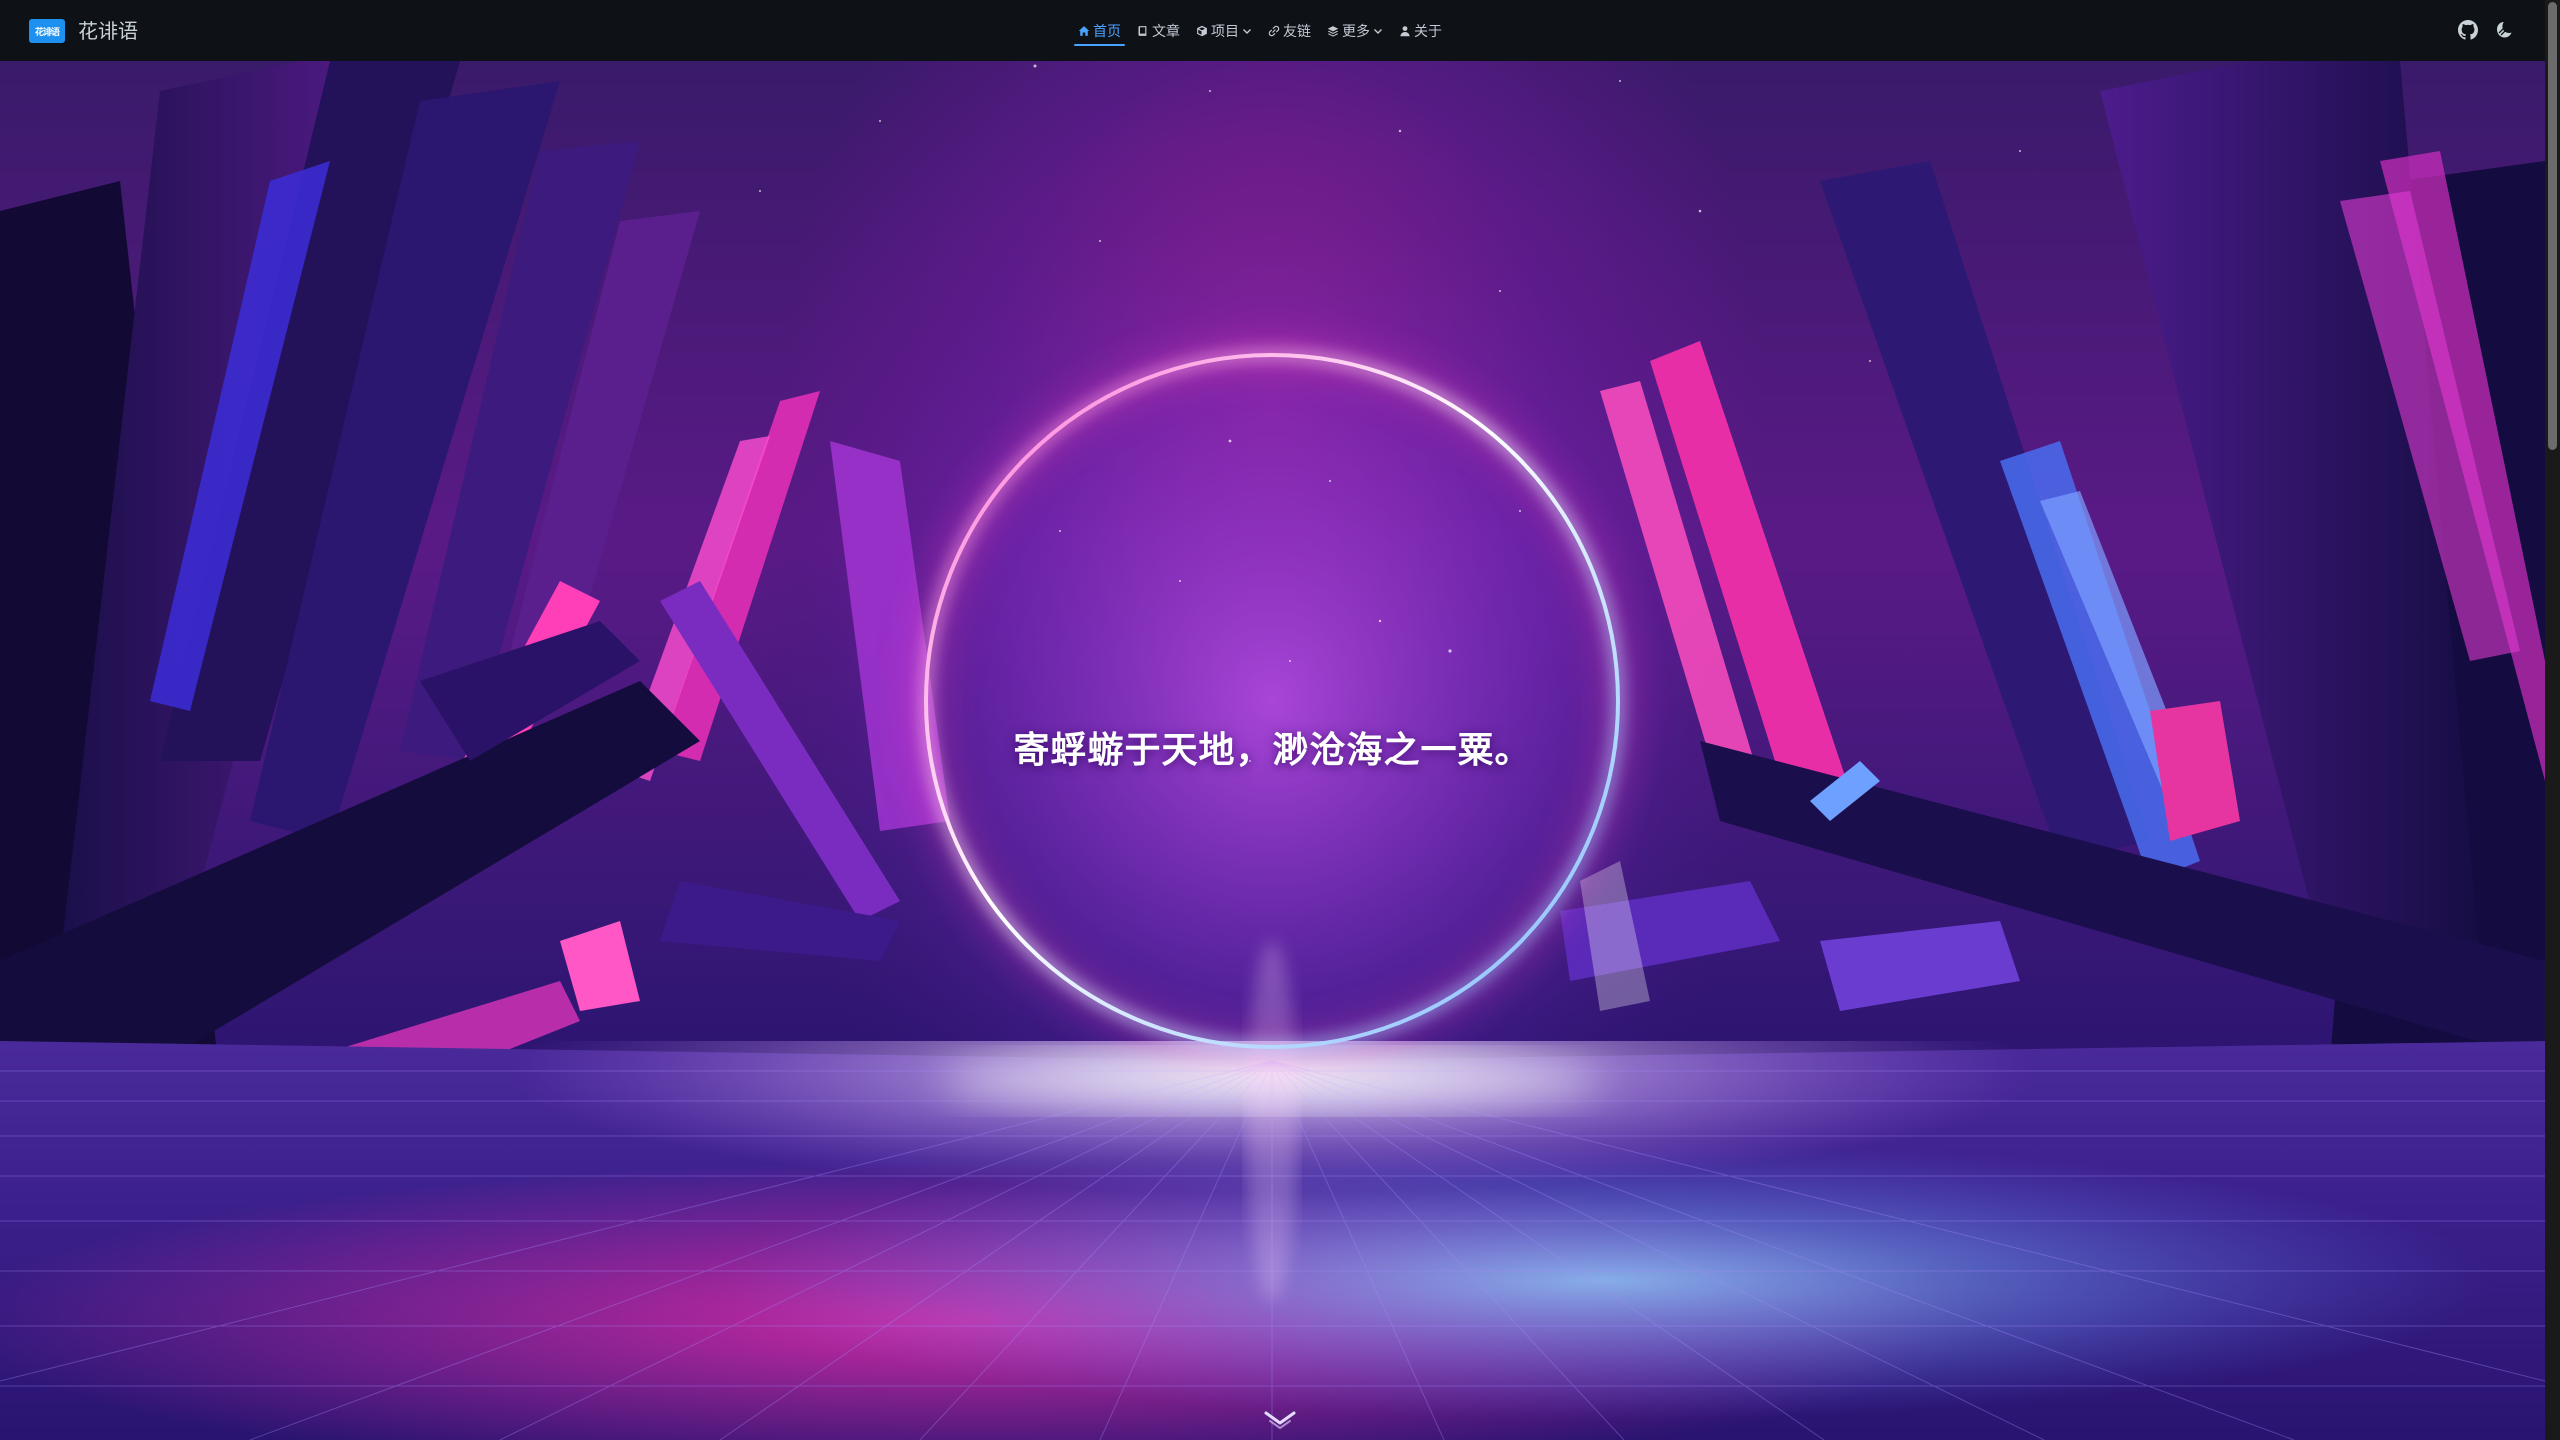 This screenshot has width=2560, height=1440. Describe the element at coordinates (1107, 31) in the screenshot. I see `nav-item-label: 首页` at that location.